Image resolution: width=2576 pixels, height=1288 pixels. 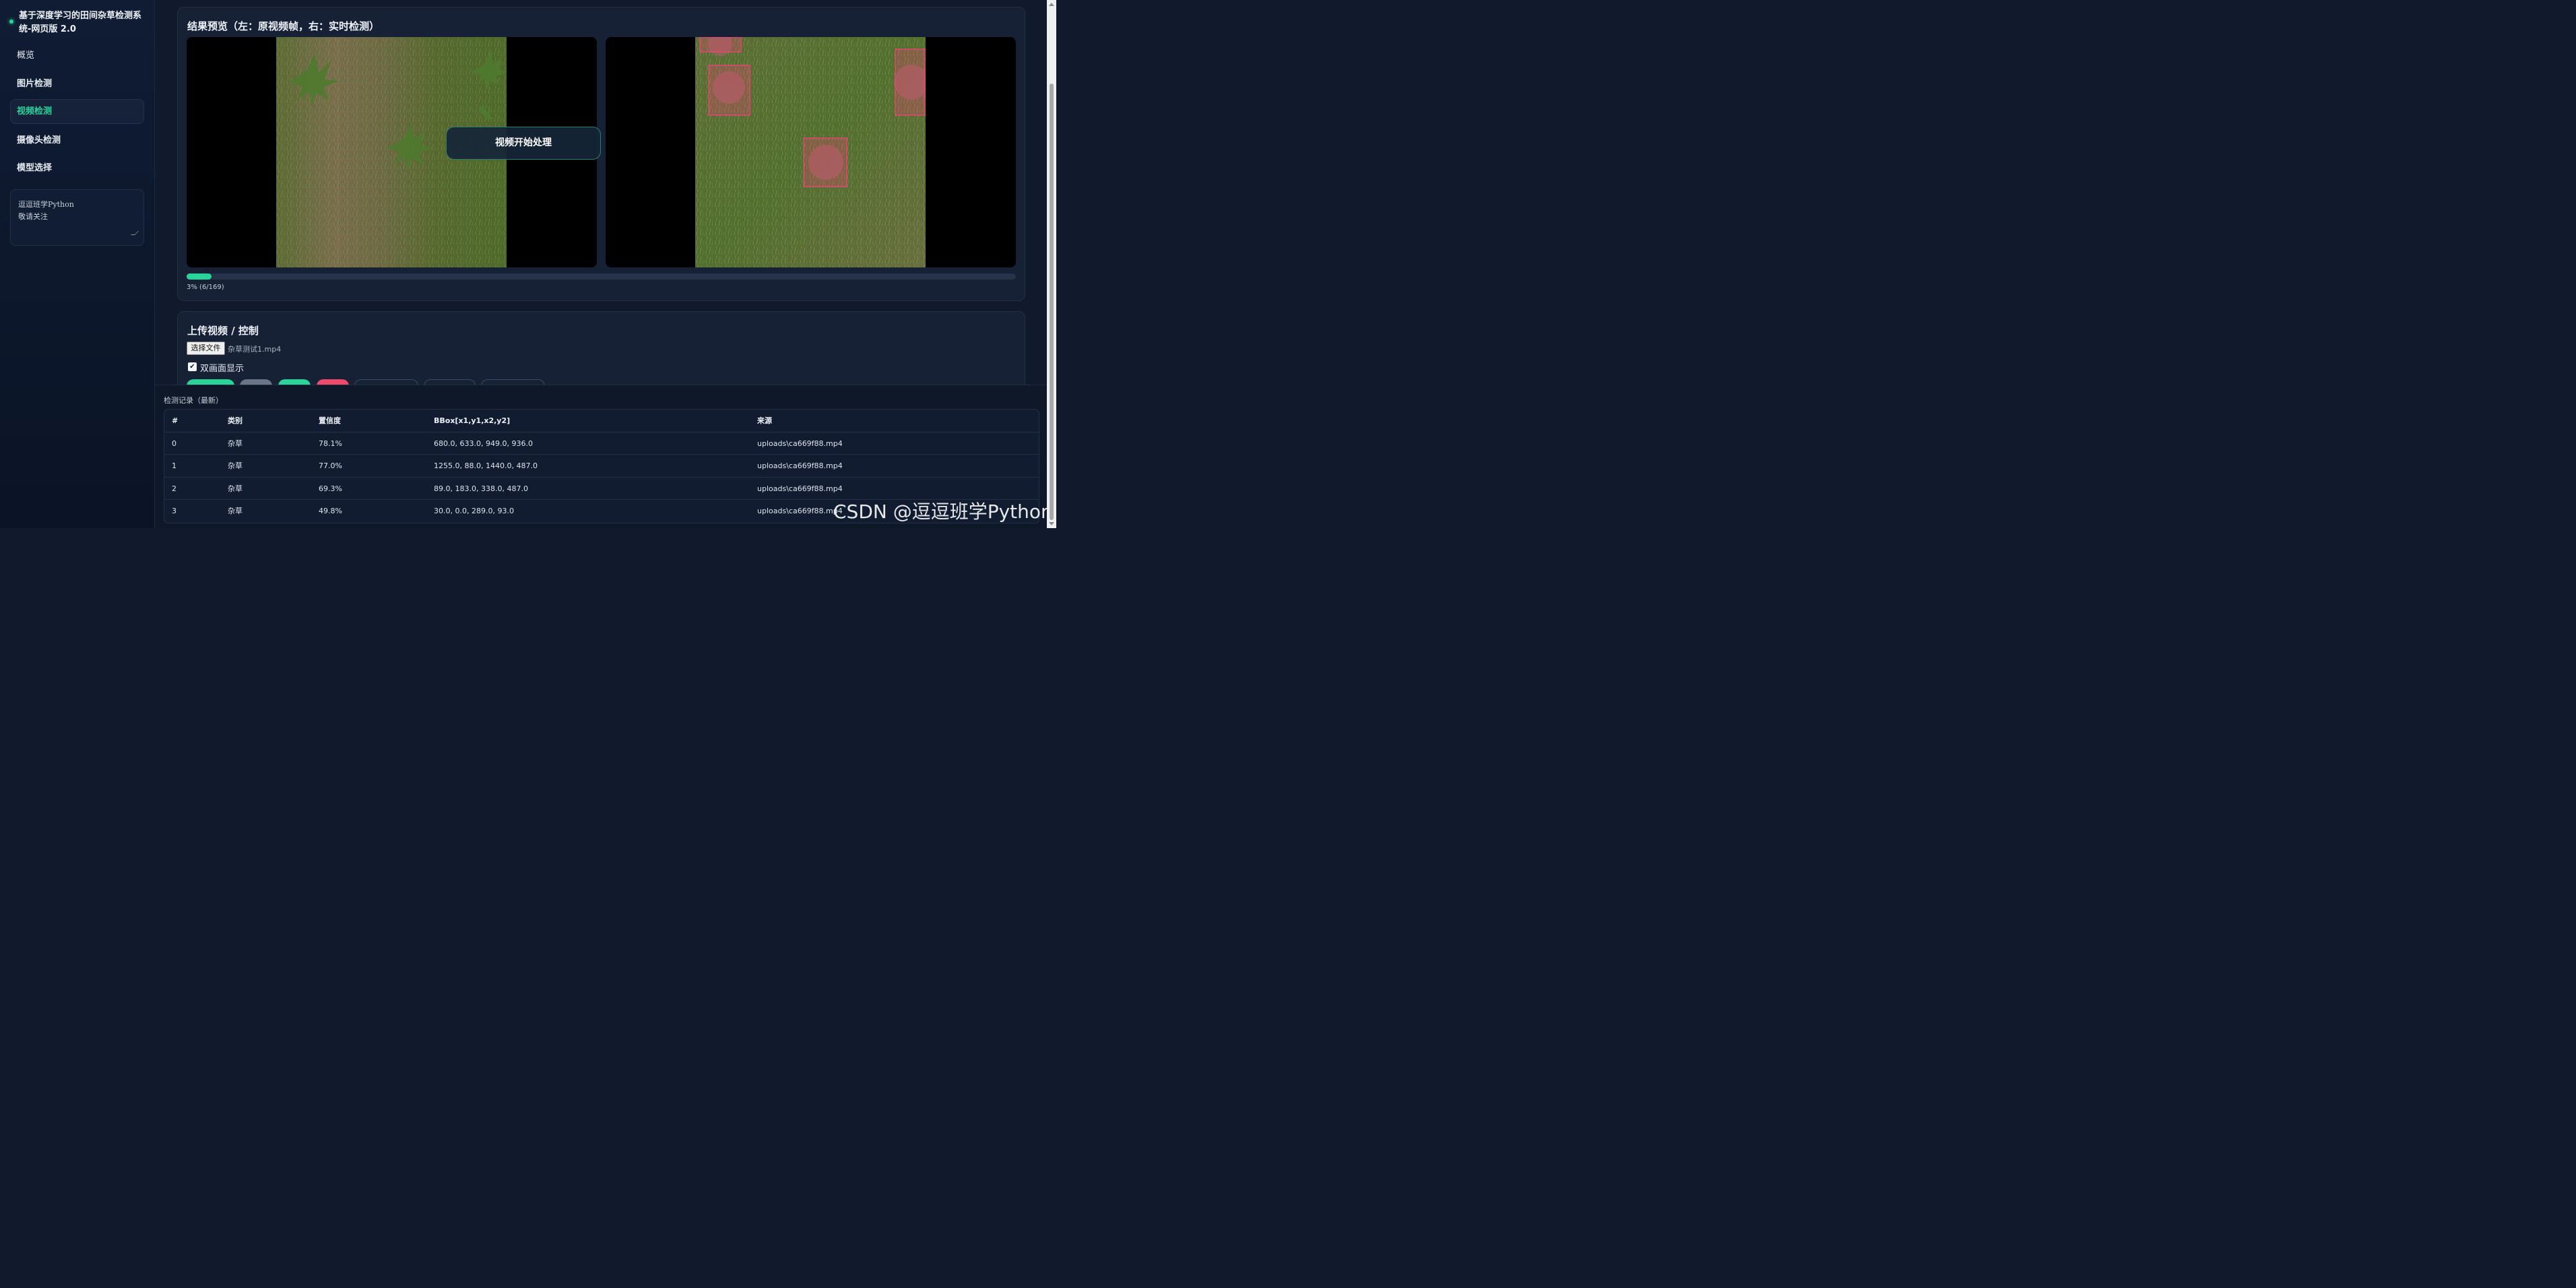 What do you see at coordinates (206, 287) in the screenshot?
I see `progress-text: 3% (6/169)` at bounding box center [206, 287].